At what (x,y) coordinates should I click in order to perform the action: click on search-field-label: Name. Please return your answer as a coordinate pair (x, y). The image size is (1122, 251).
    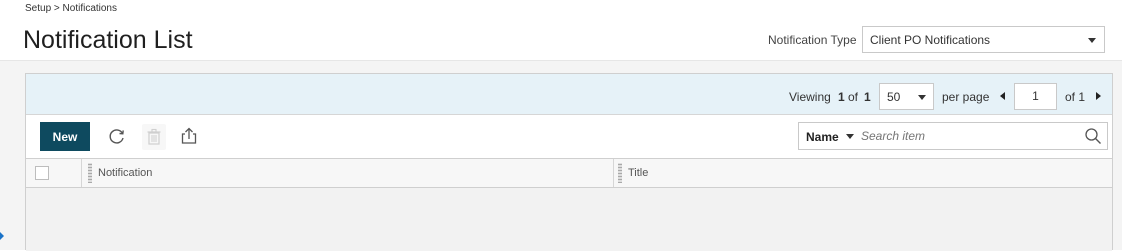
    Looking at the image, I should click on (822, 137).